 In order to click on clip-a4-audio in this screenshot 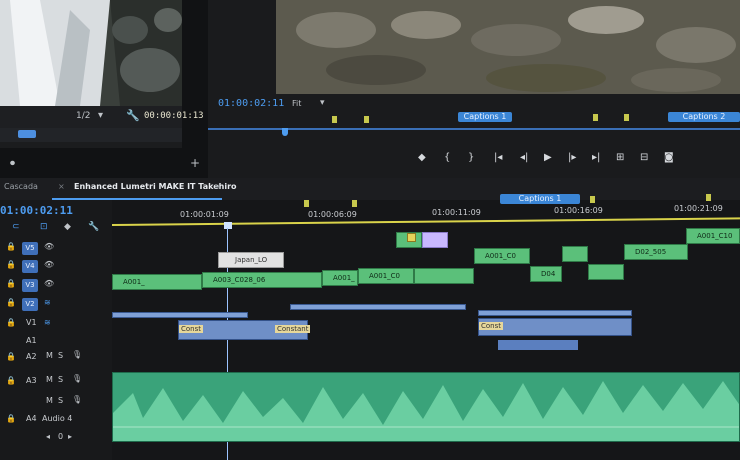, I will do `click(426, 407)`.